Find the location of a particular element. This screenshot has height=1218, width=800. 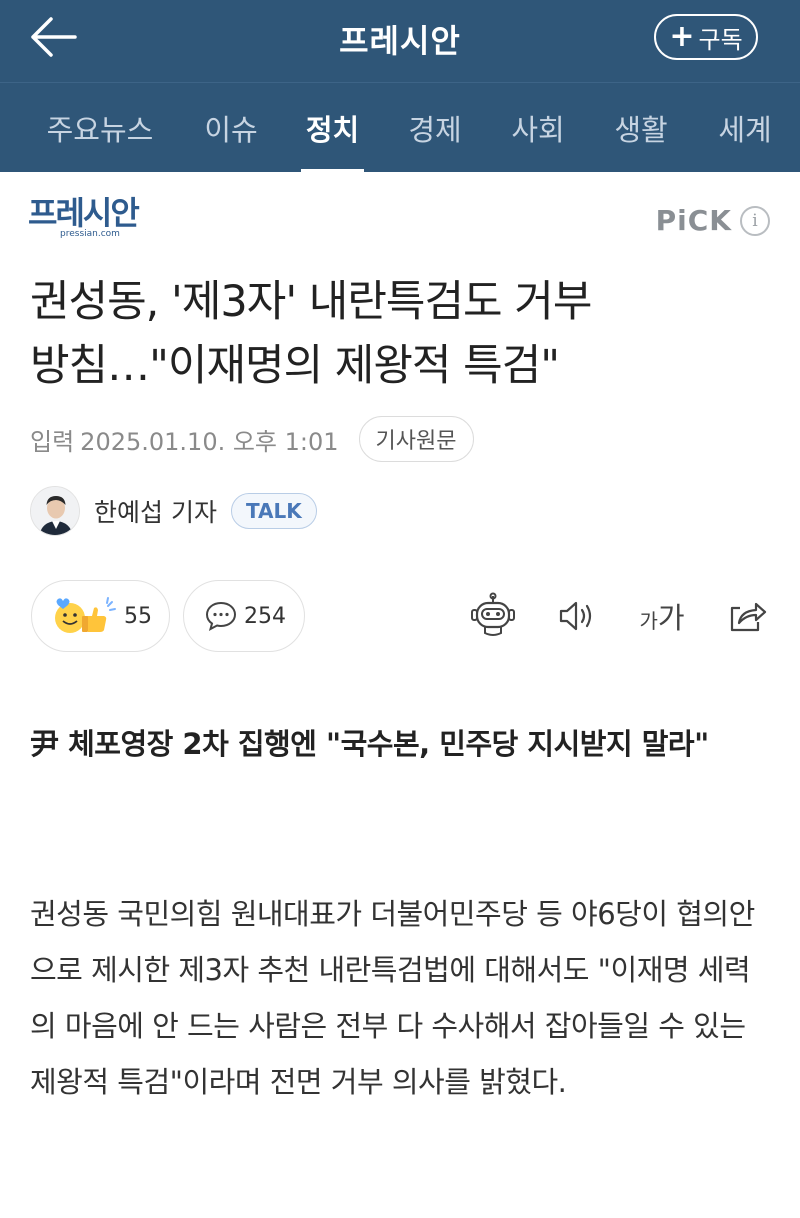

pick-badge: PiCK i is located at coordinates (713, 220).